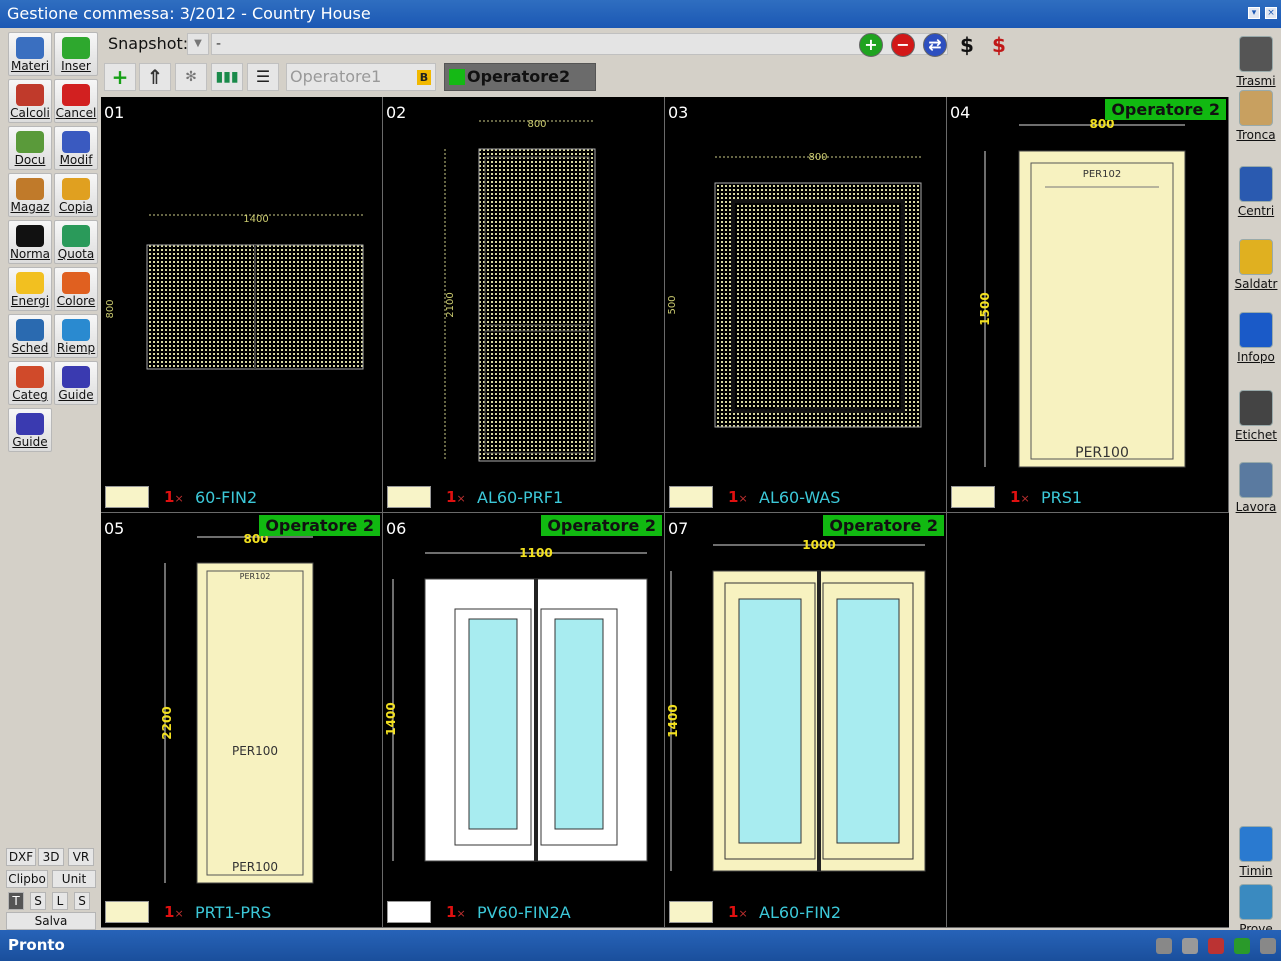 The height and width of the screenshot is (961, 1281). I want to click on add-snapshot-button: +, so click(871, 45).